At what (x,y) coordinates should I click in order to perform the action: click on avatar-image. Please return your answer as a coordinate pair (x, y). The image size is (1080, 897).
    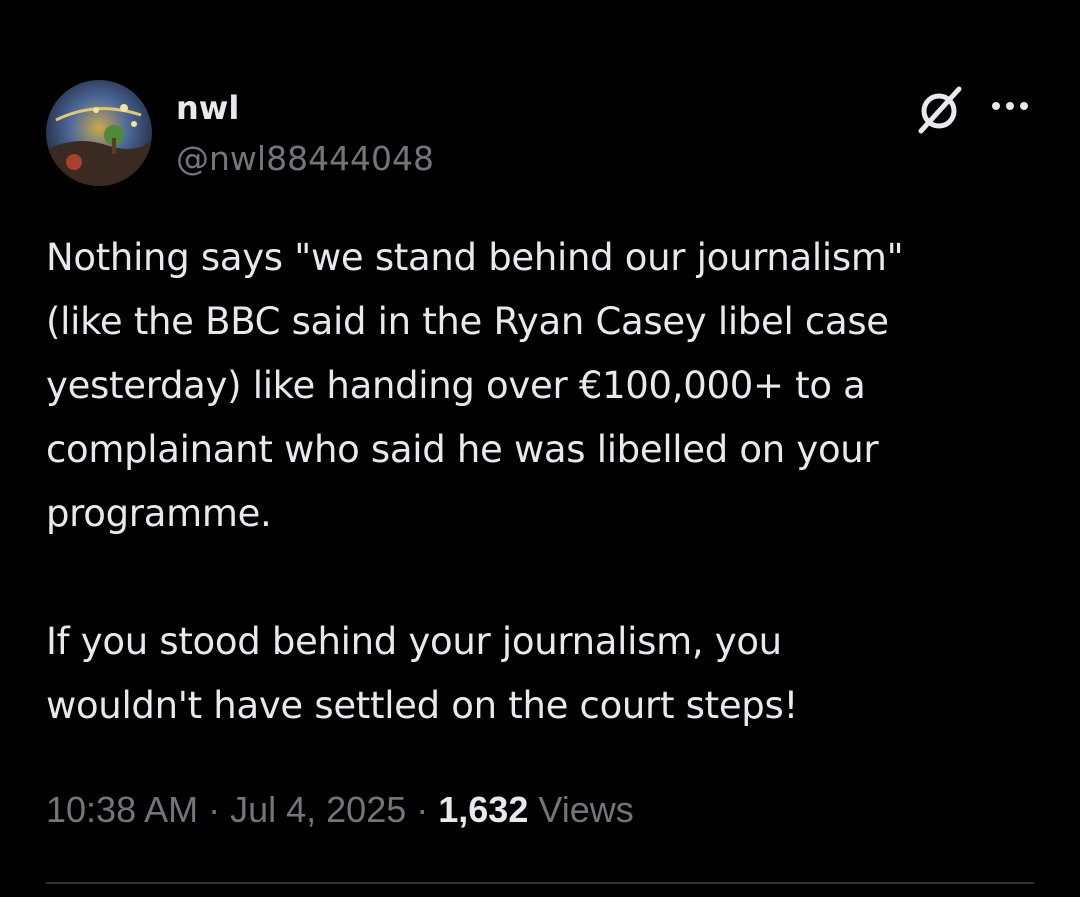
    Looking at the image, I should click on (99, 133).